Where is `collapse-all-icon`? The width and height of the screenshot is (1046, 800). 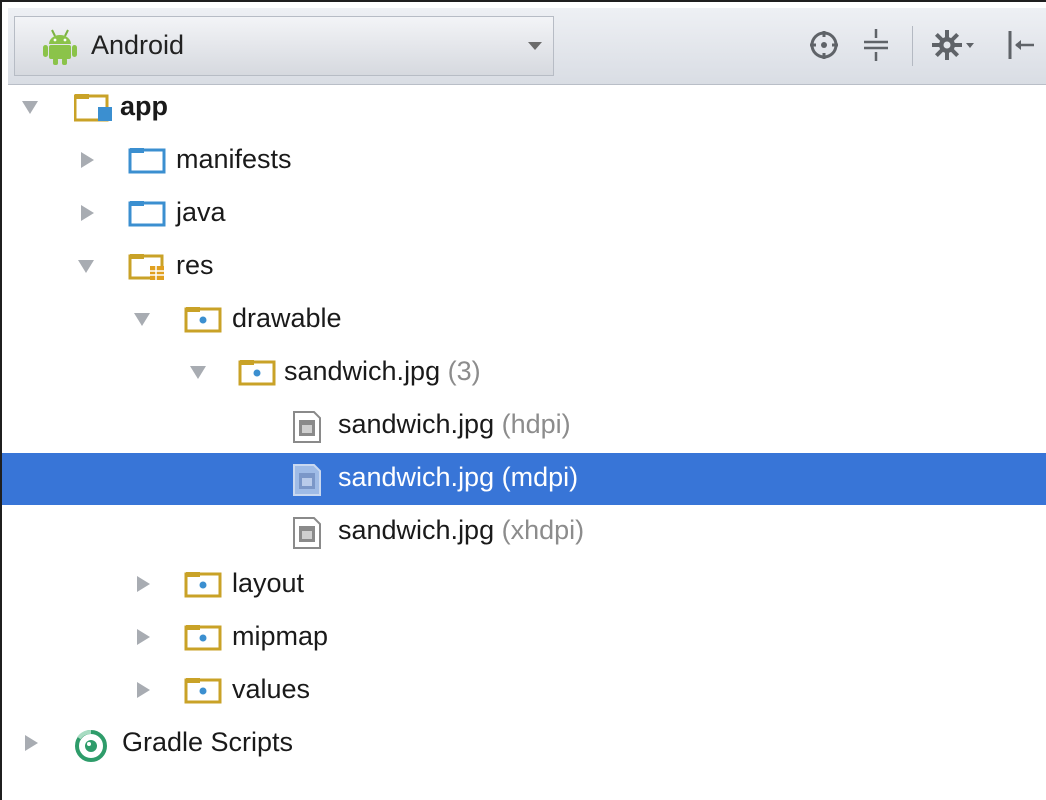 collapse-all-icon is located at coordinates (876, 45).